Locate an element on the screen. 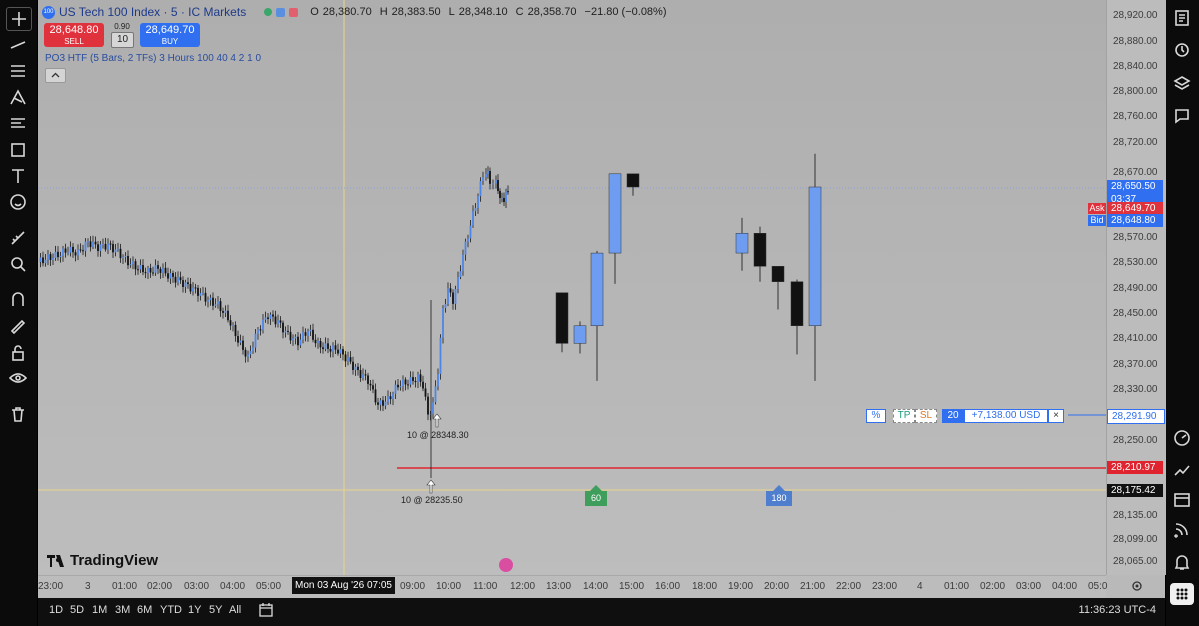 This screenshot has height=626, width=1199. trend-line-icon is located at coordinates (18, 45).